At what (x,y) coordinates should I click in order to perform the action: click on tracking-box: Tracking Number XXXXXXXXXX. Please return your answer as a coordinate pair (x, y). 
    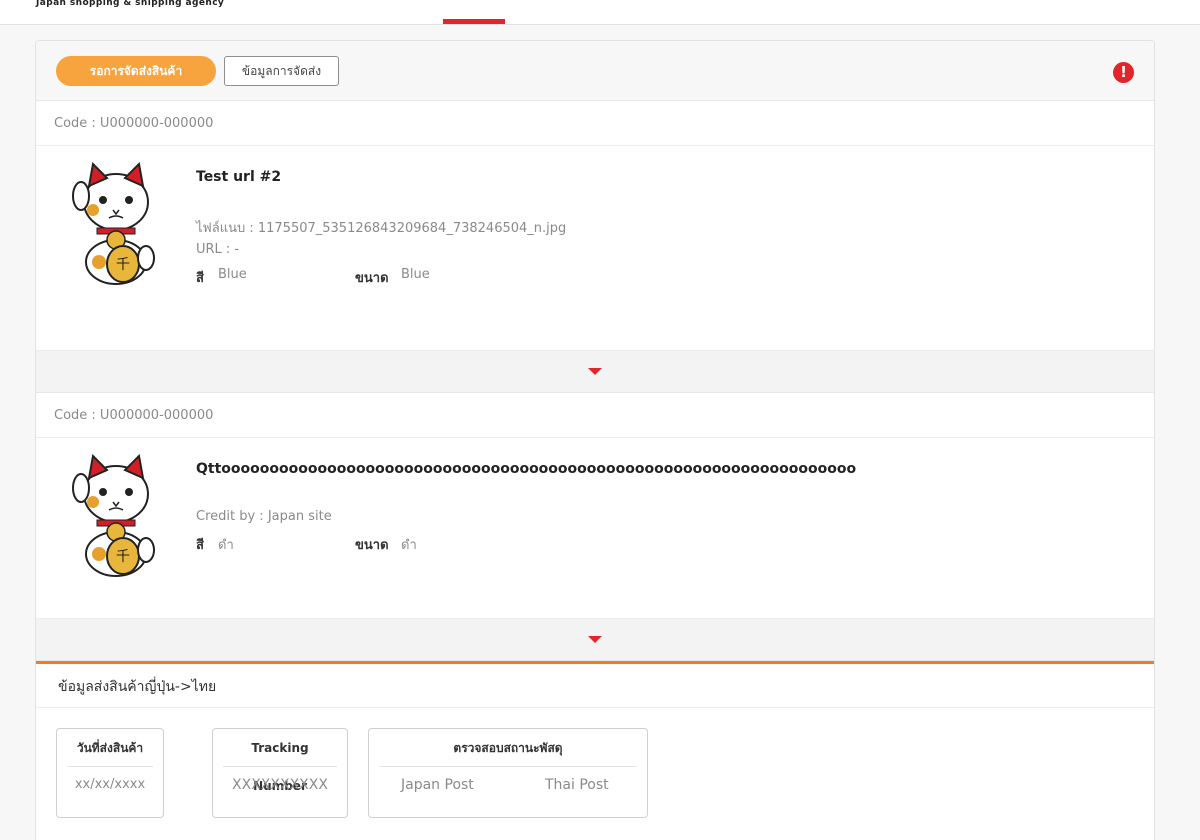
    Looking at the image, I should click on (280, 773).